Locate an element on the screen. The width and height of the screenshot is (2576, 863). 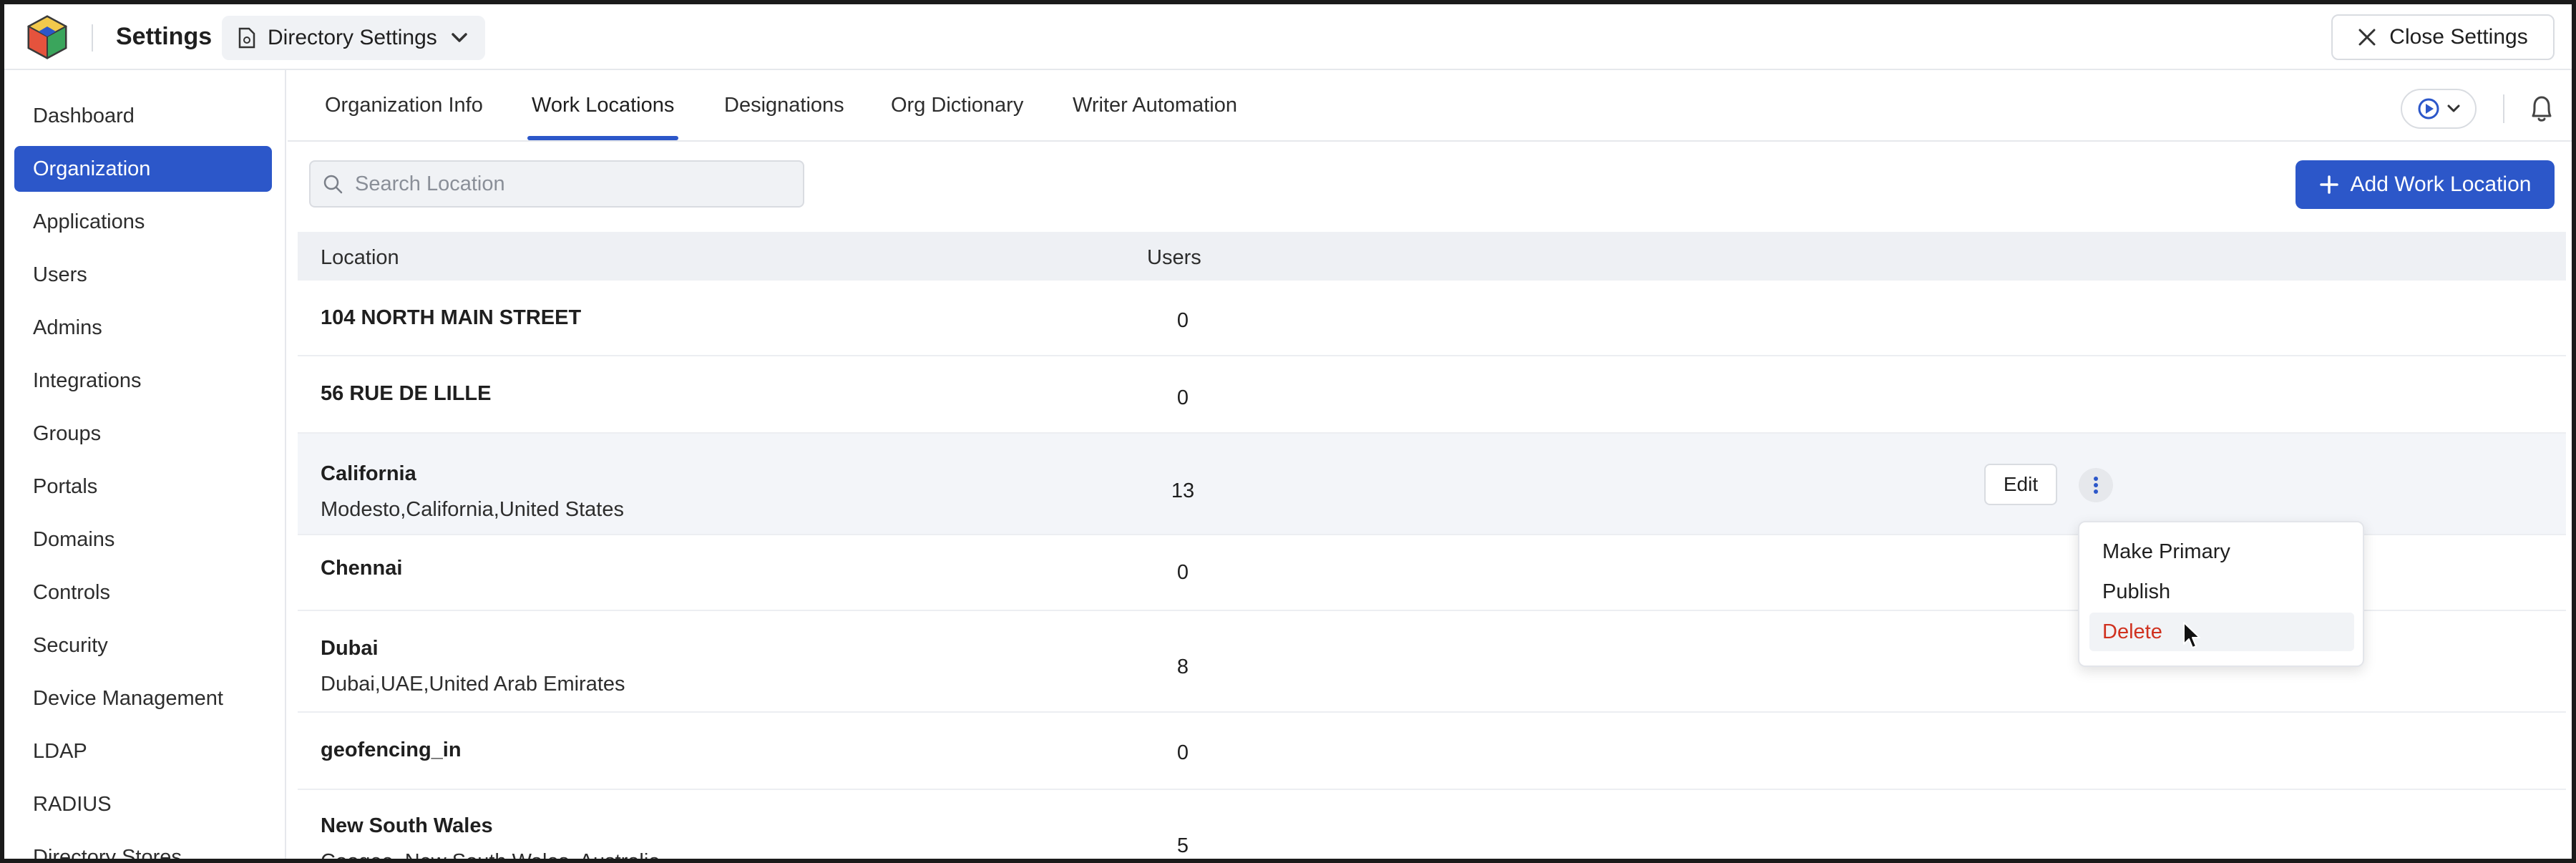
location-users-count: 8 is located at coordinates (1182, 666).